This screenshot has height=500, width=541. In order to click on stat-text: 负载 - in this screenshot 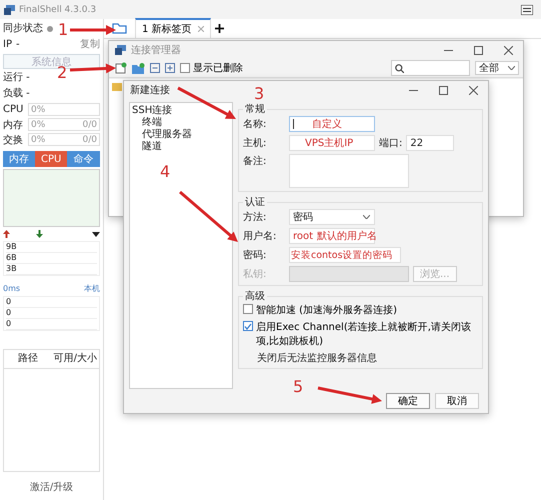, I will do `click(16, 94)`.